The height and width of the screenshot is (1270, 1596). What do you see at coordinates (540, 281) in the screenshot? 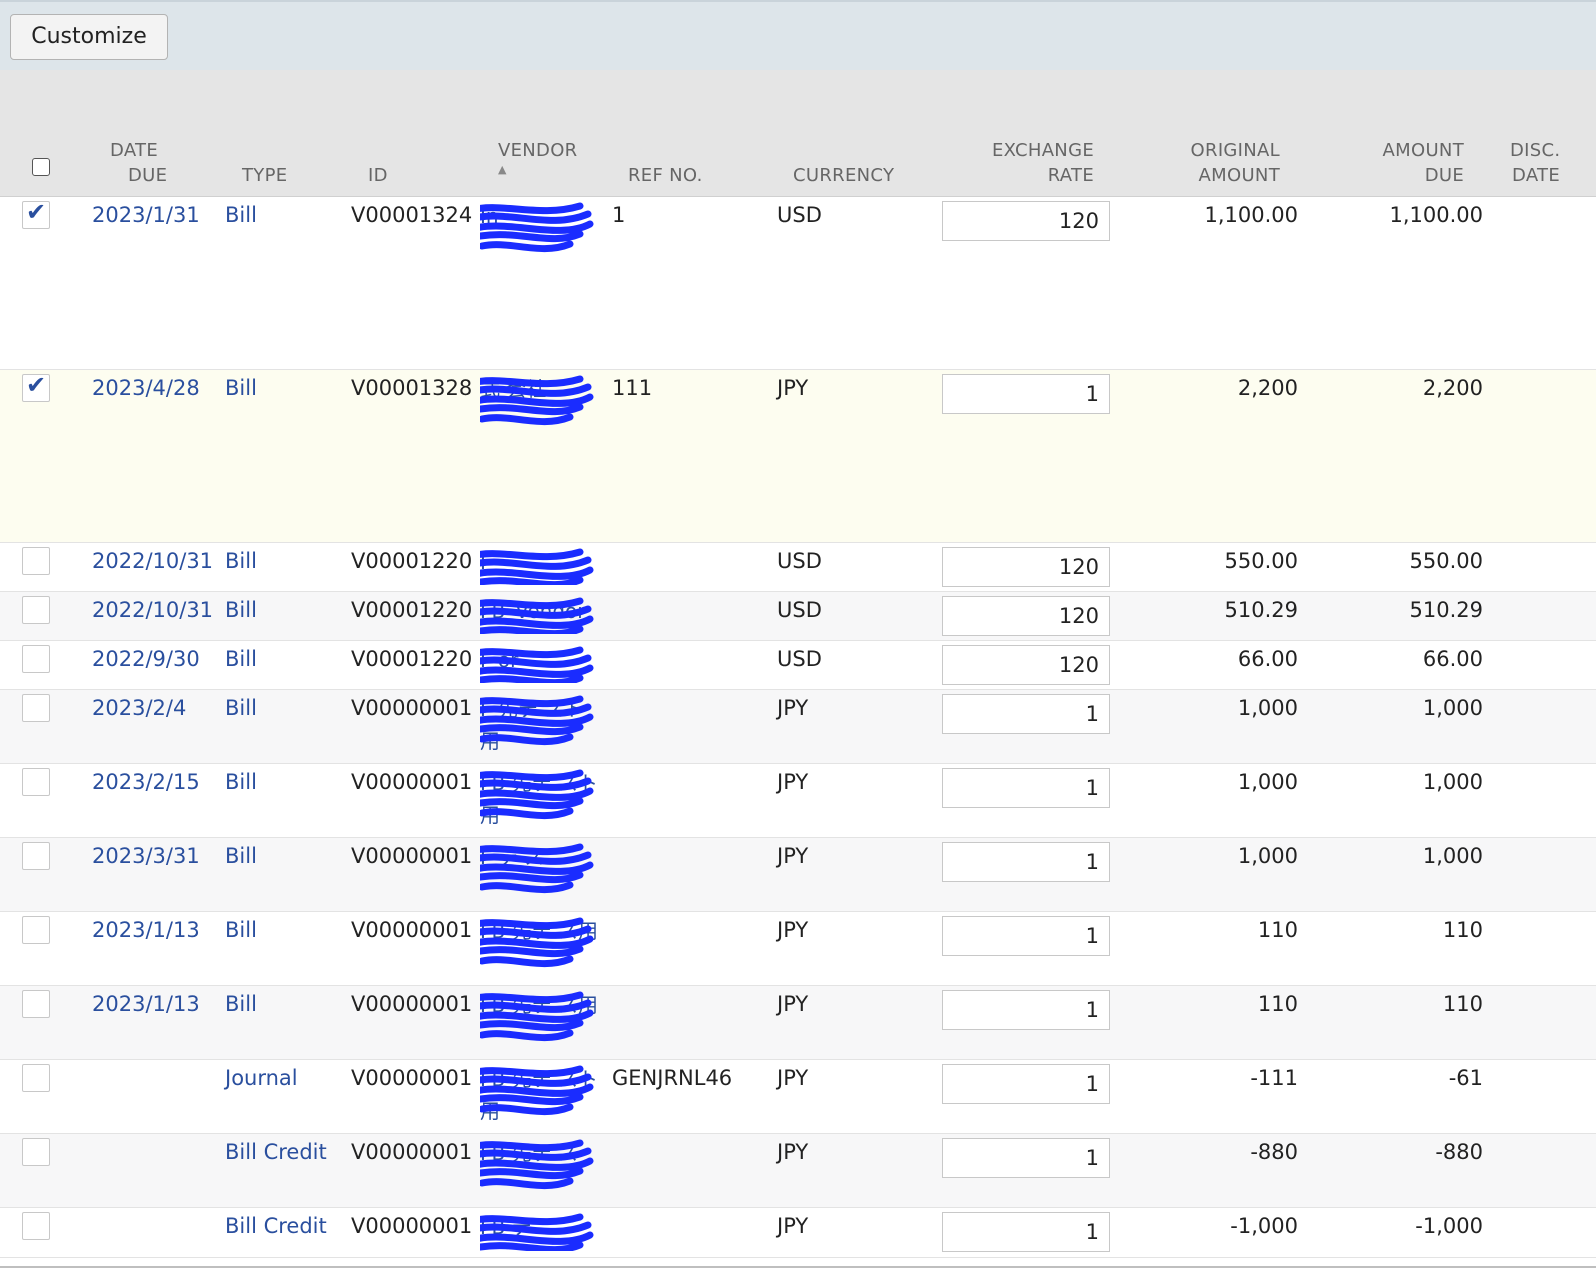
I see `vendor-link: In` at bounding box center [540, 281].